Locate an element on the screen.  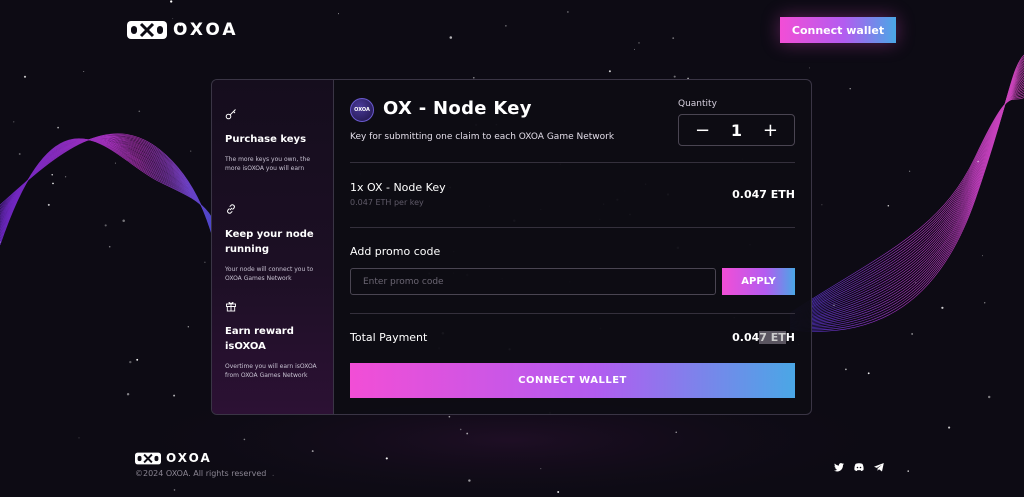
quantity-stepper: − 1 + is located at coordinates (736, 130).